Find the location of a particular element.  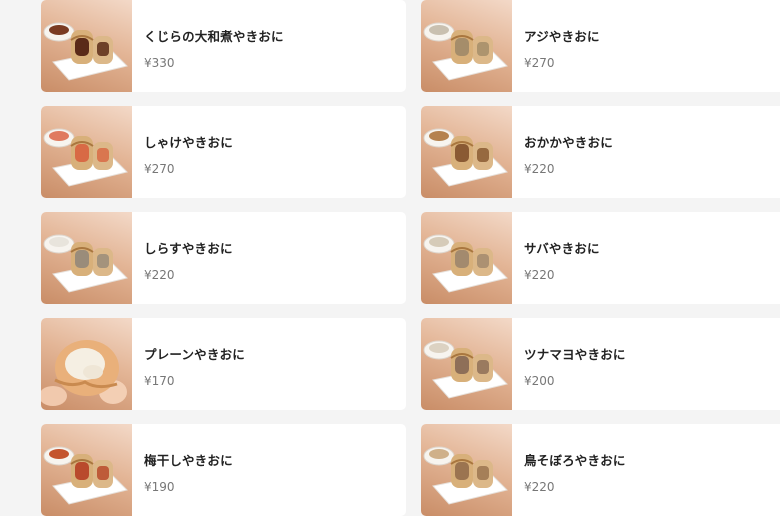

menu-item-card: サバやきおに ¥220 is located at coordinates (600, 258).